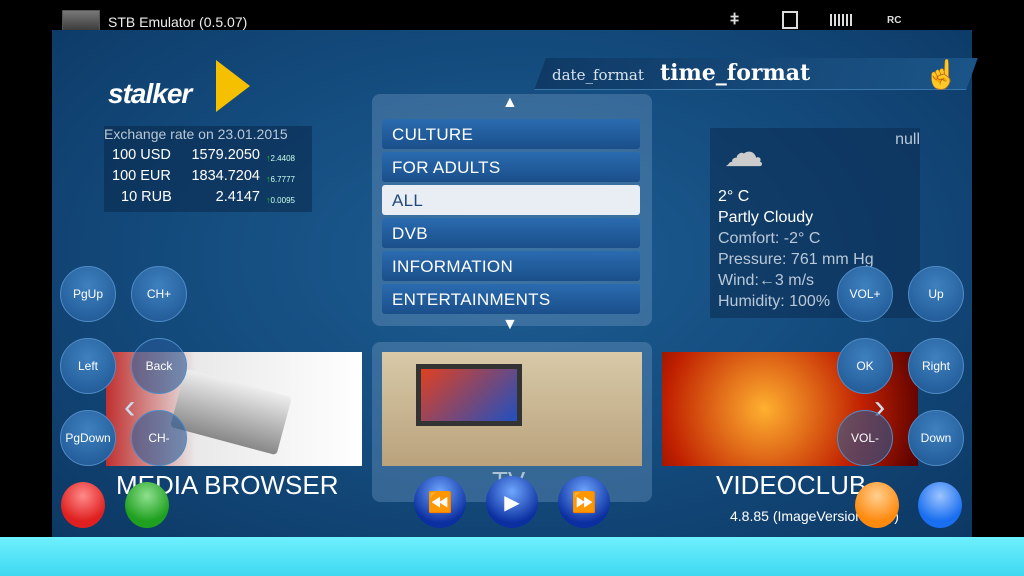 The image size is (1024, 576). Describe the element at coordinates (147, 505) in the screenshot. I see `green-button` at that location.